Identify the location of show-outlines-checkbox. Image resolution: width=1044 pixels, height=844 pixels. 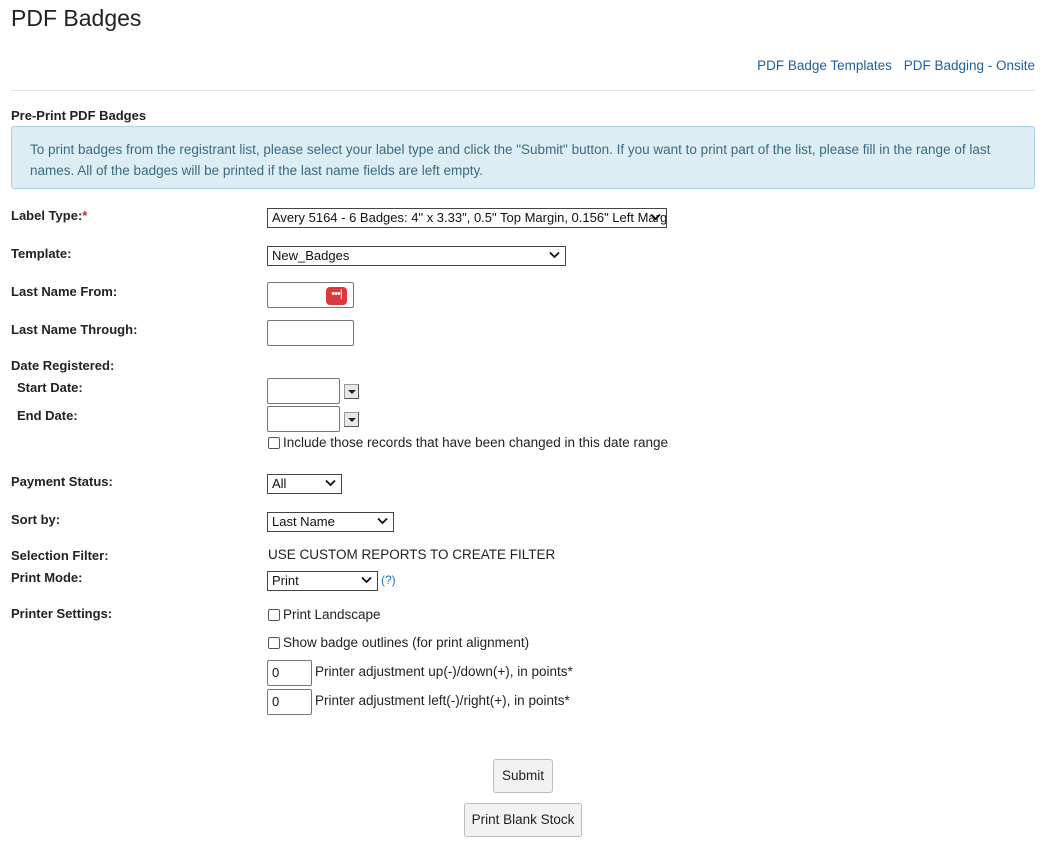
(274, 643).